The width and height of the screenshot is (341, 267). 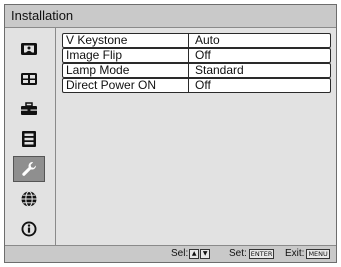 I want to click on sidebar-item-language, so click(x=29, y=199).